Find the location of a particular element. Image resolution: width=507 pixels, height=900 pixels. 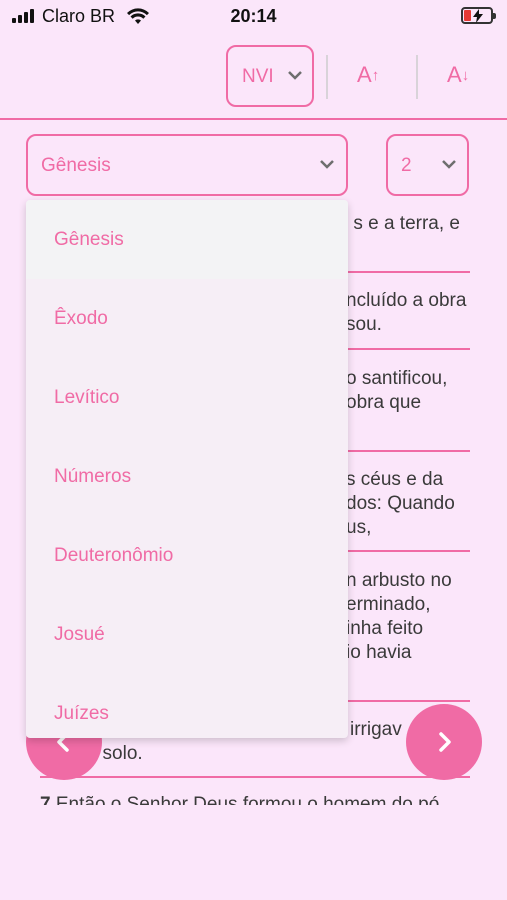

version-value: NVI is located at coordinates (258, 76).